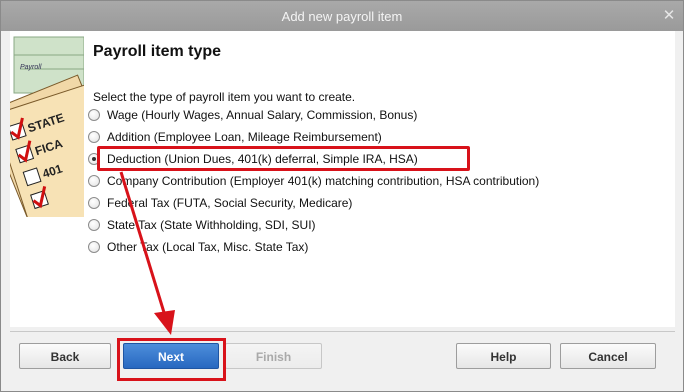 This screenshot has width=684, height=392. What do you see at coordinates (65, 356) in the screenshot?
I see `back-button: Back` at bounding box center [65, 356].